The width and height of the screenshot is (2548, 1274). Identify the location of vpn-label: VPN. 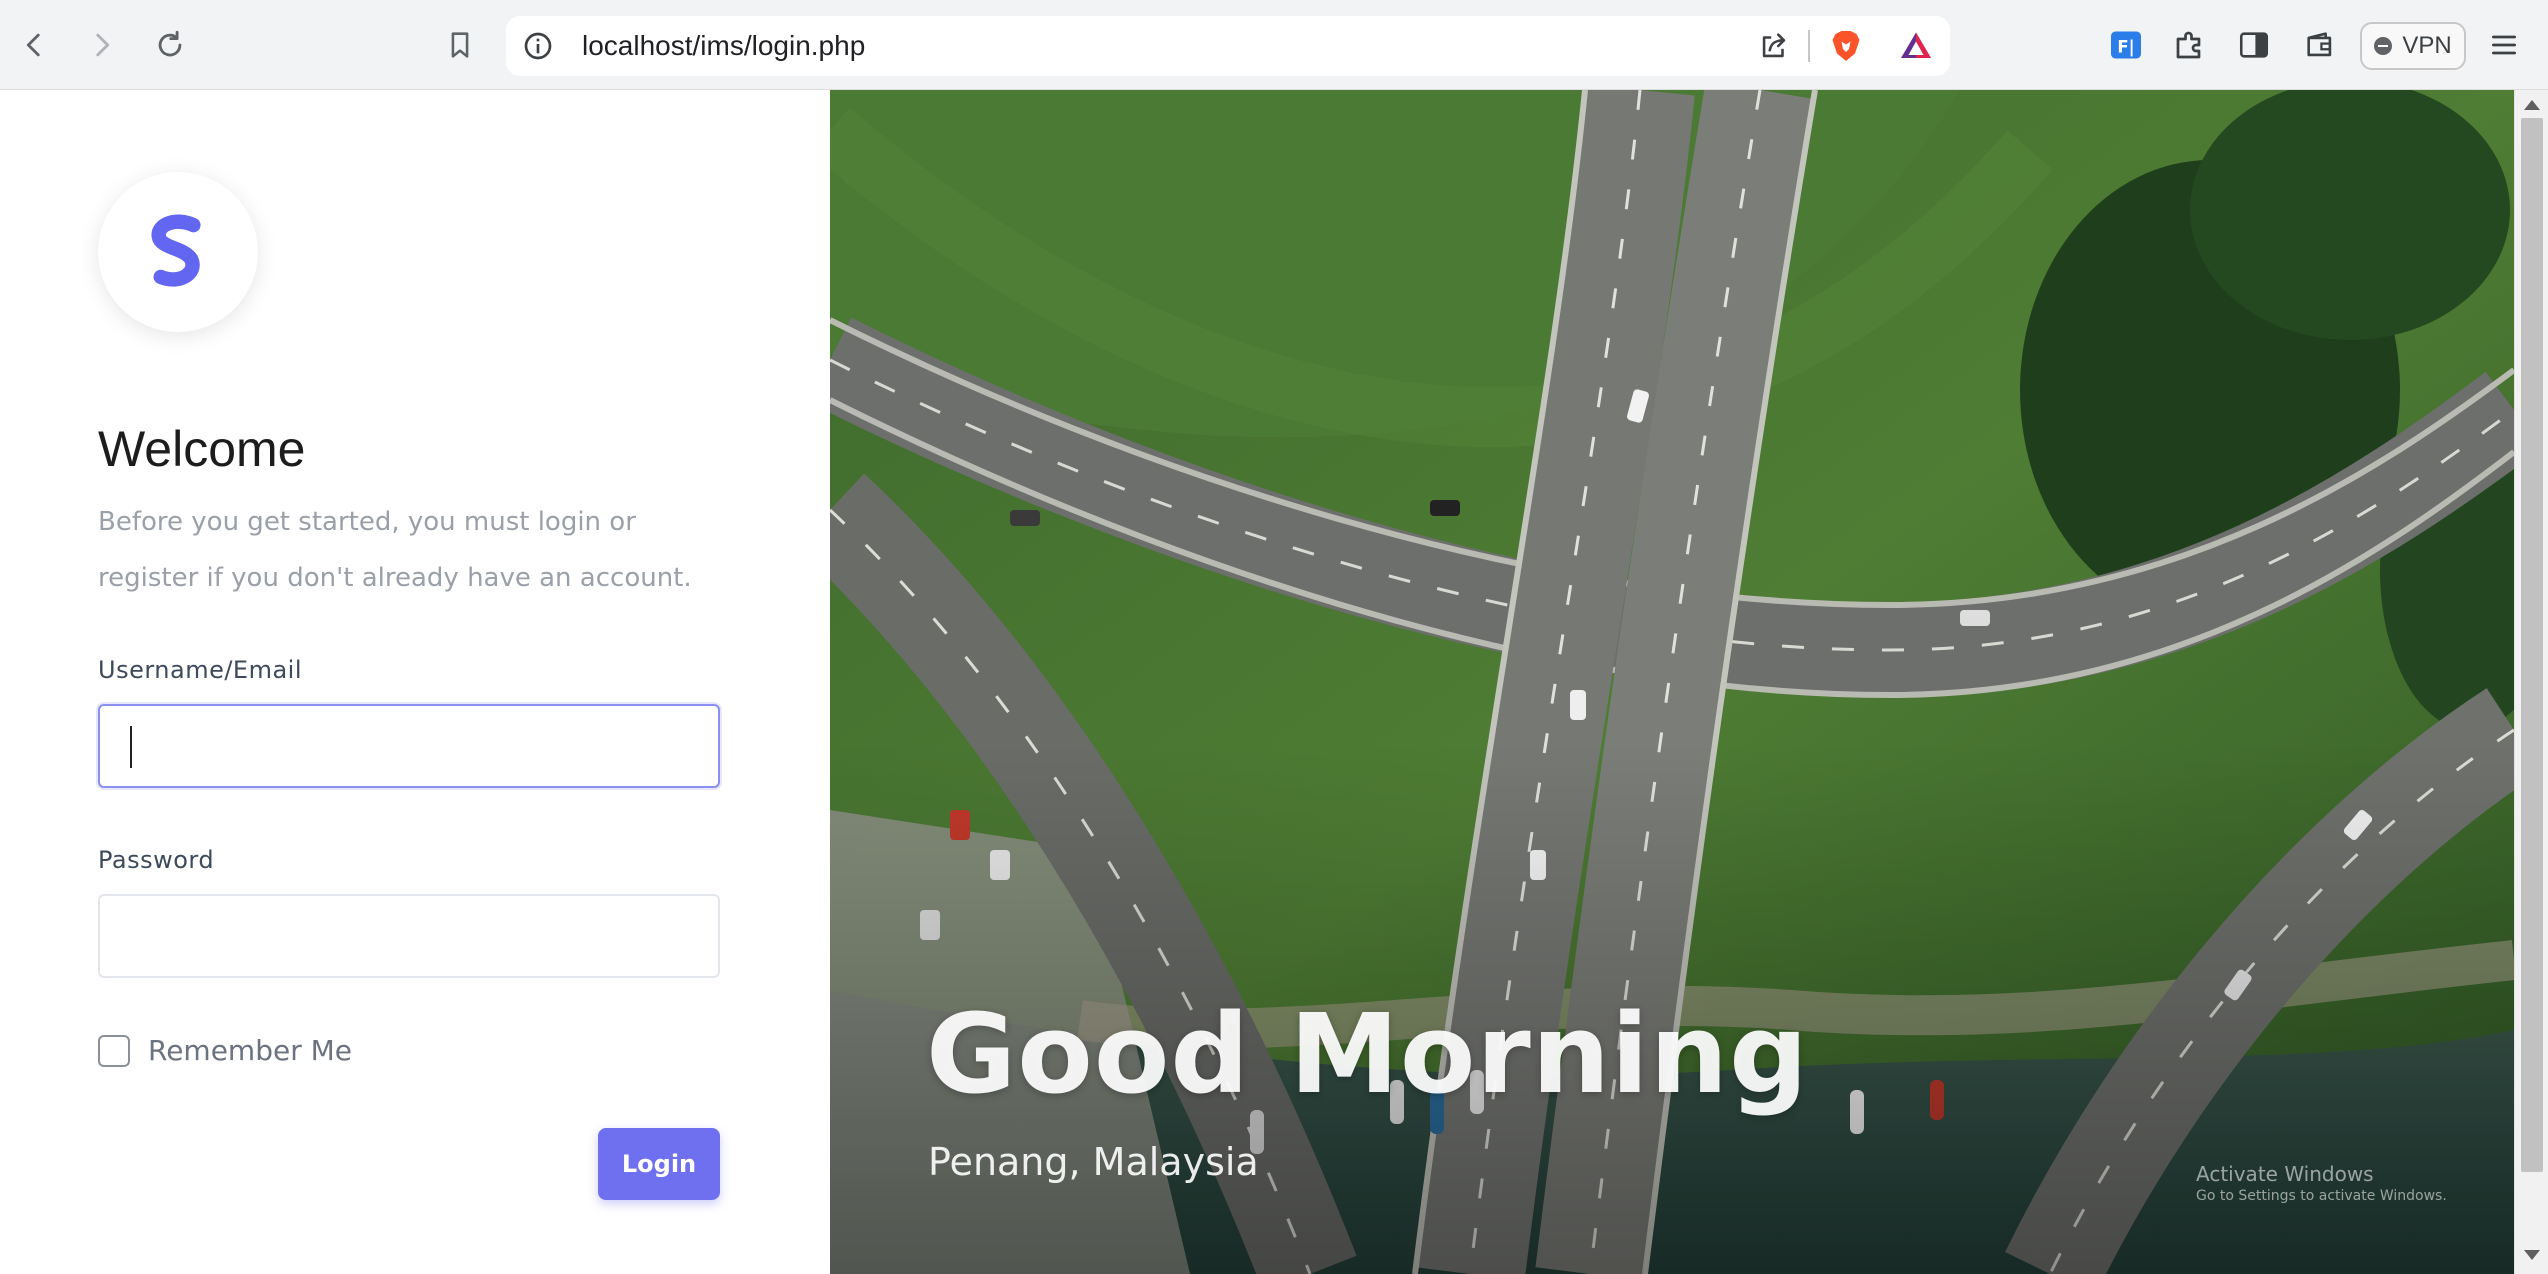
(2427, 45).